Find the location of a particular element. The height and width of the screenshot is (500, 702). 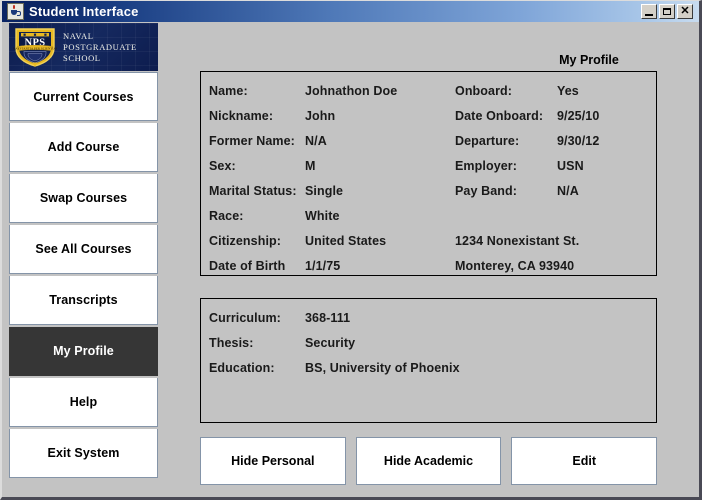

field-value: M is located at coordinates (310, 166).